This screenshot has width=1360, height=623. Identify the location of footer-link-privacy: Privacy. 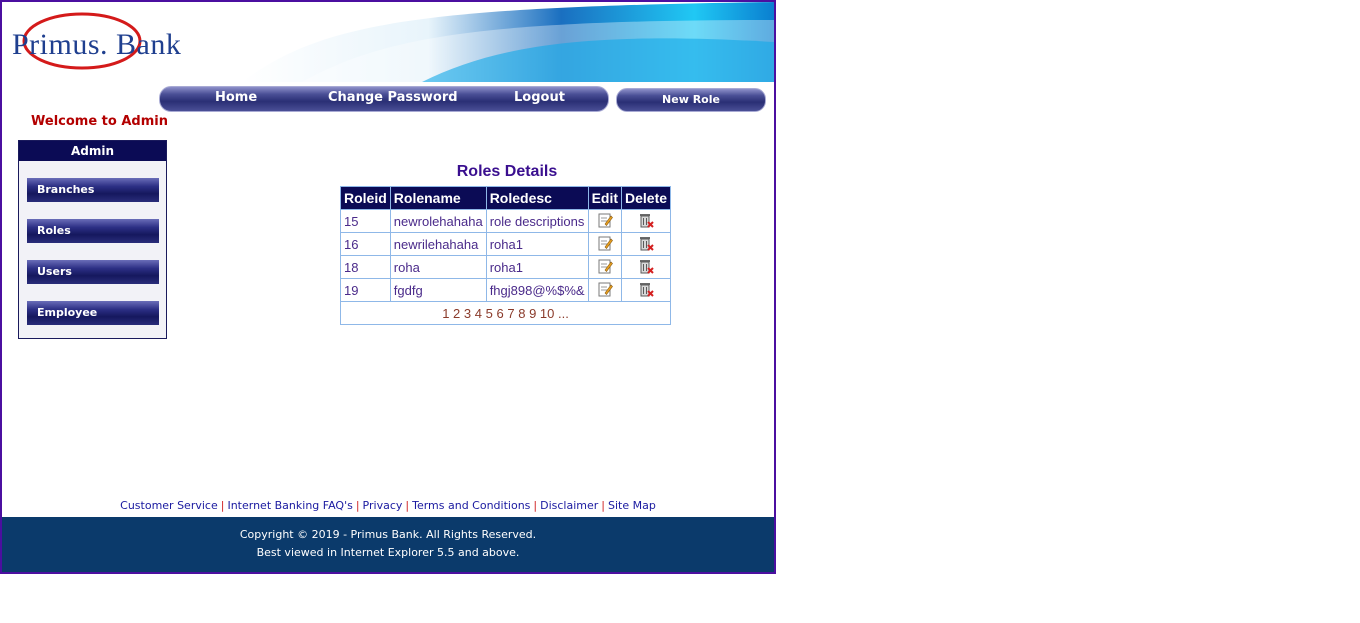
(383, 505).